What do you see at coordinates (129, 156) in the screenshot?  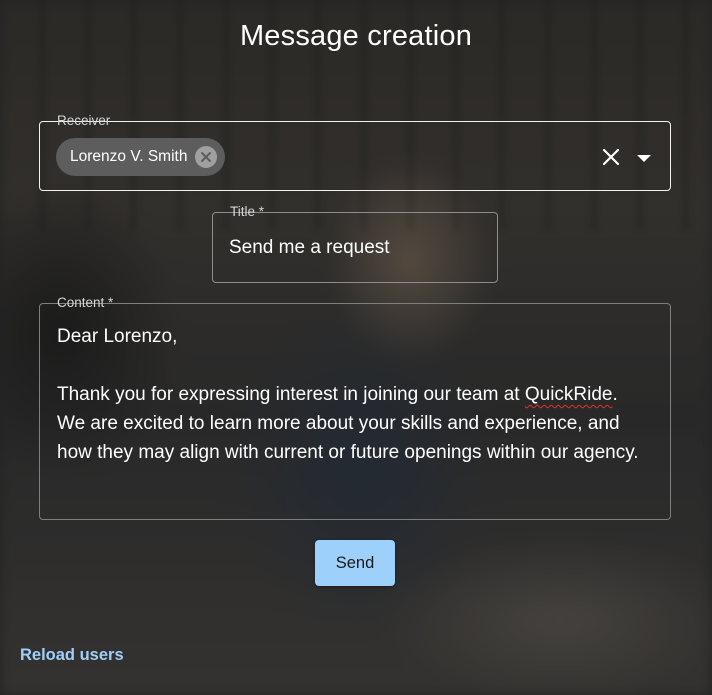 I see `receiver-chip-label: Lorenzo V. Smith` at bounding box center [129, 156].